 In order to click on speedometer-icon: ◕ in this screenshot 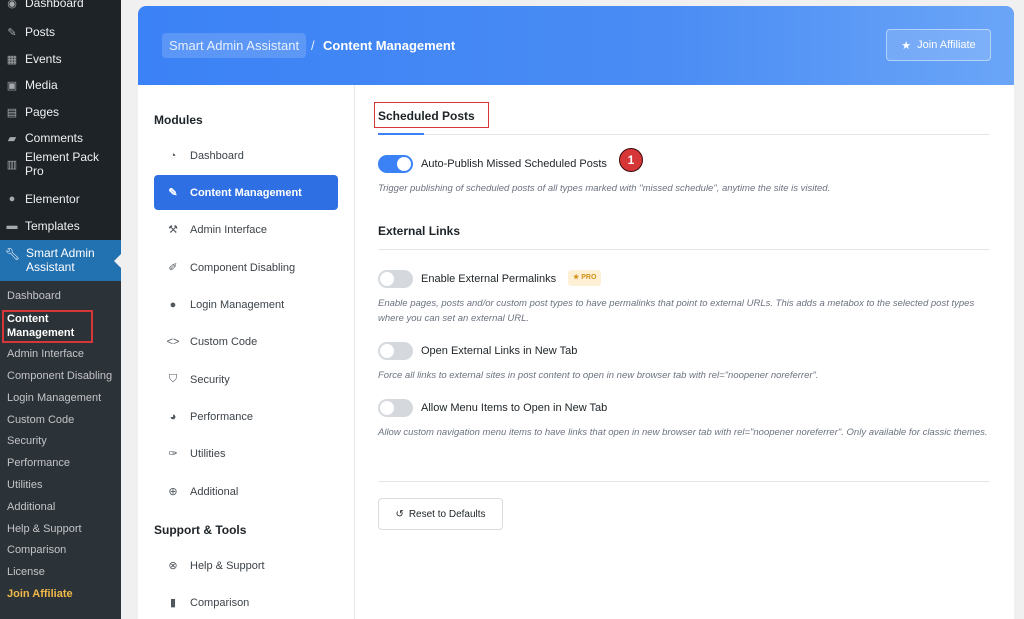, I will do `click(173, 416)`.